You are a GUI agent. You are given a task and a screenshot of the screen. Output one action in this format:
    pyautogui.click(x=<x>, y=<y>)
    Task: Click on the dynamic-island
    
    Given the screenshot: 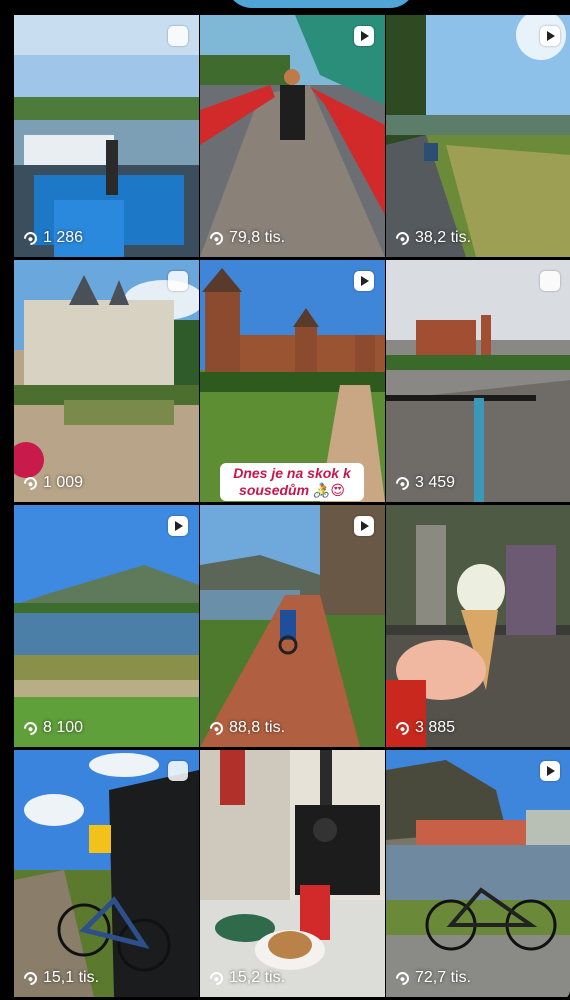 What is the action you would take?
    pyautogui.click(x=321, y=4)
    